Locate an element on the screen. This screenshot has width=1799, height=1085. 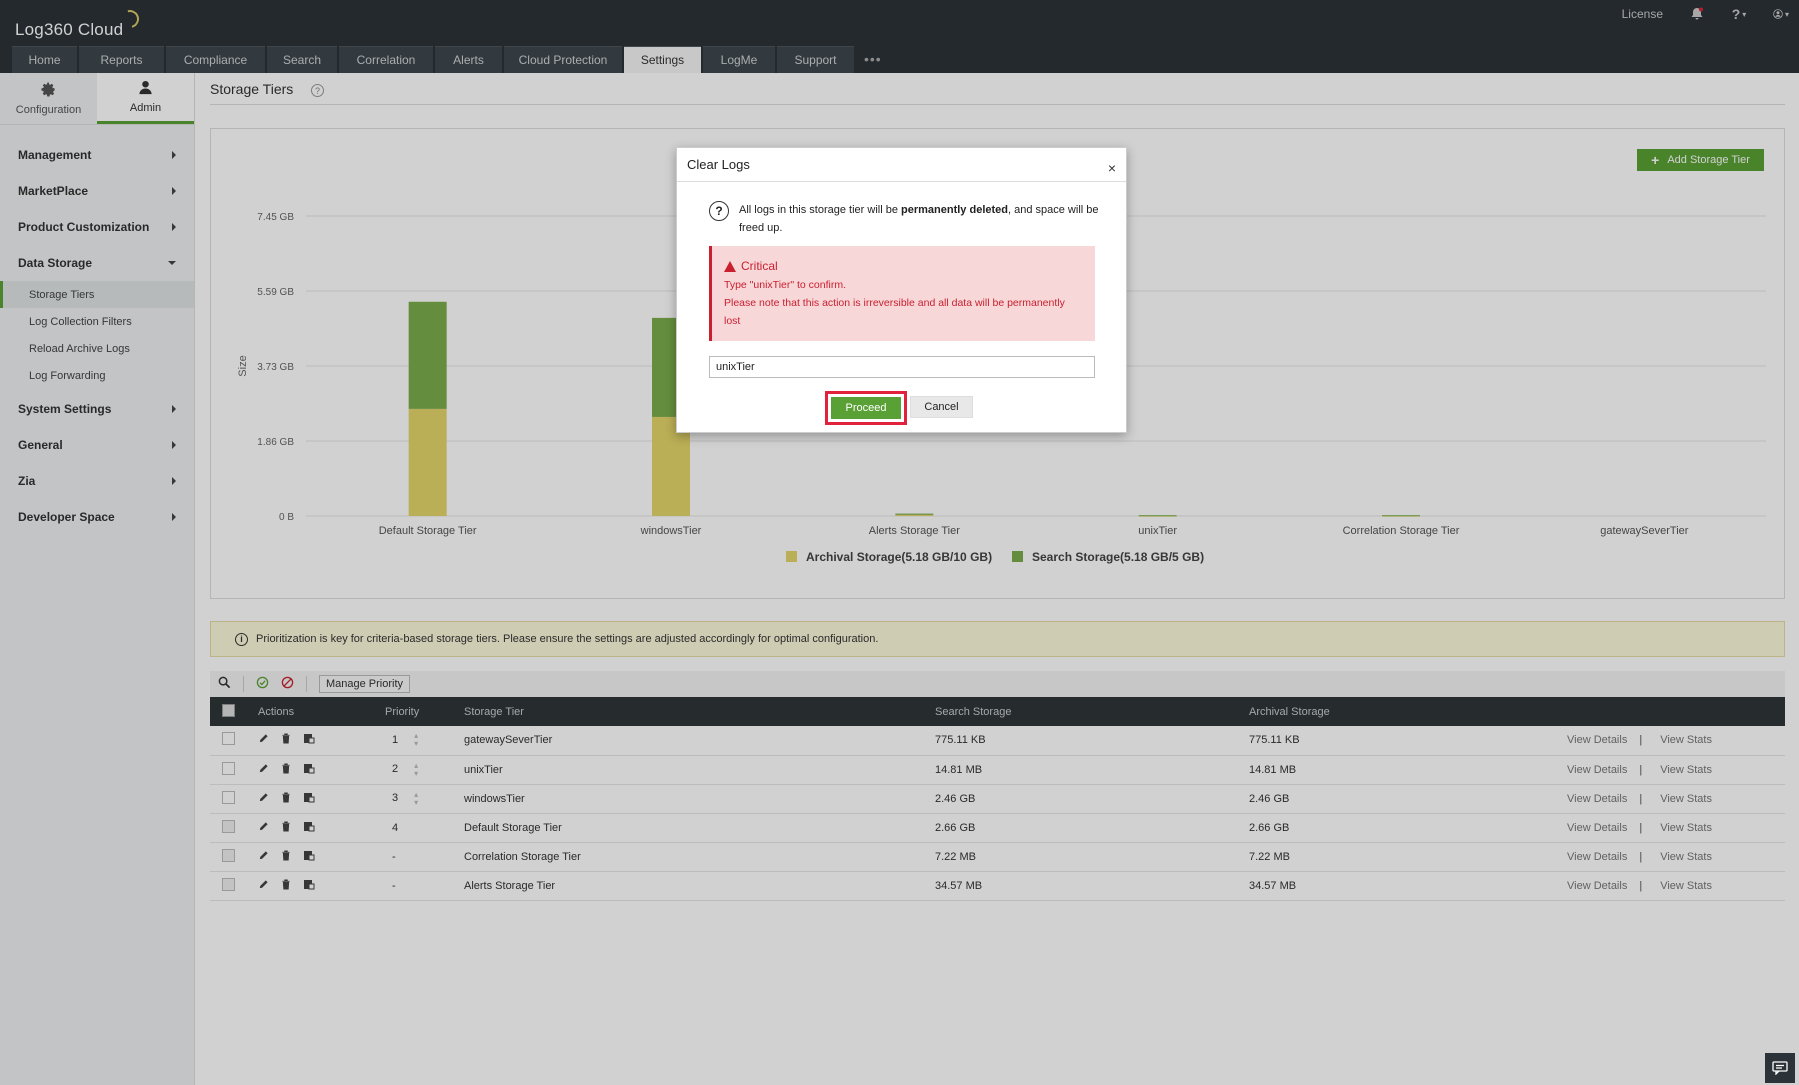
critical-title: Critical is located at coordinates (903, 266).